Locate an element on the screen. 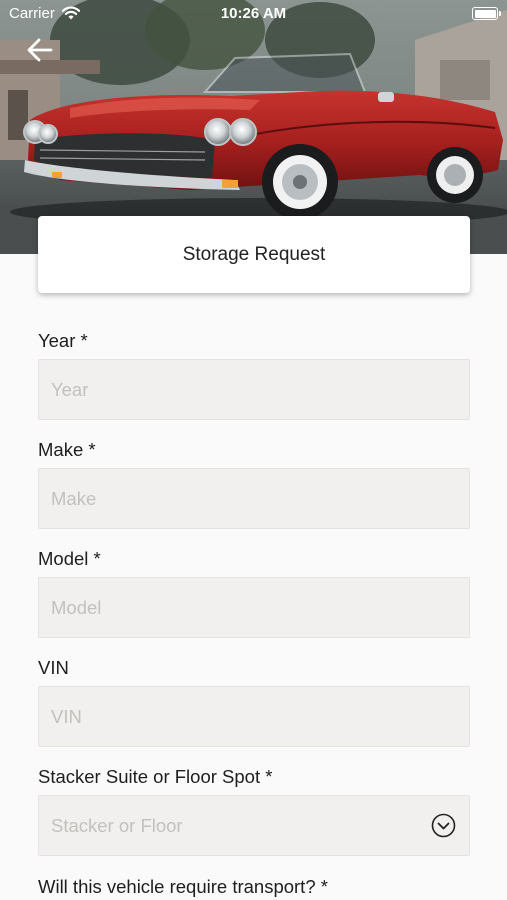 The image size is (507, 900). model-label: Model * is located at coordinates (69, 558).